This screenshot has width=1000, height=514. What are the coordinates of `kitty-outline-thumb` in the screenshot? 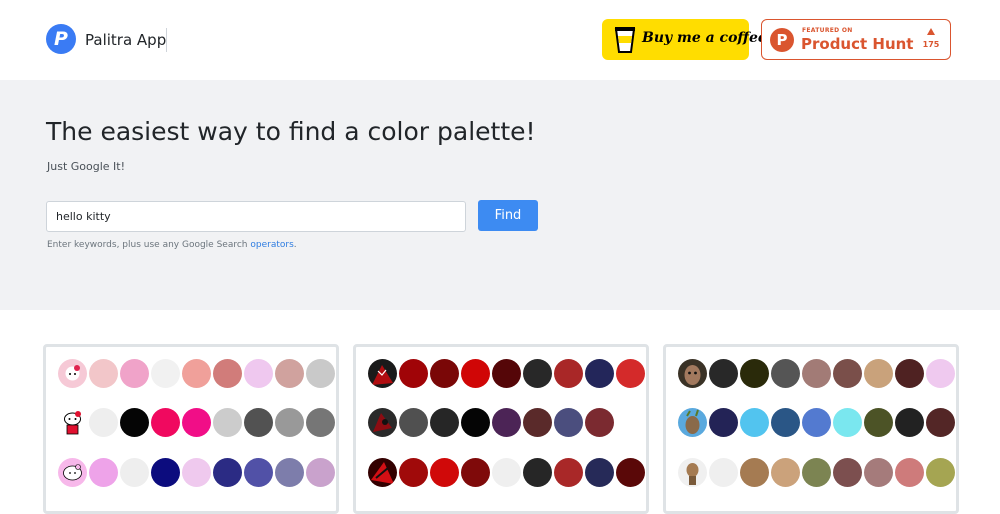 It's located at (72, 472).